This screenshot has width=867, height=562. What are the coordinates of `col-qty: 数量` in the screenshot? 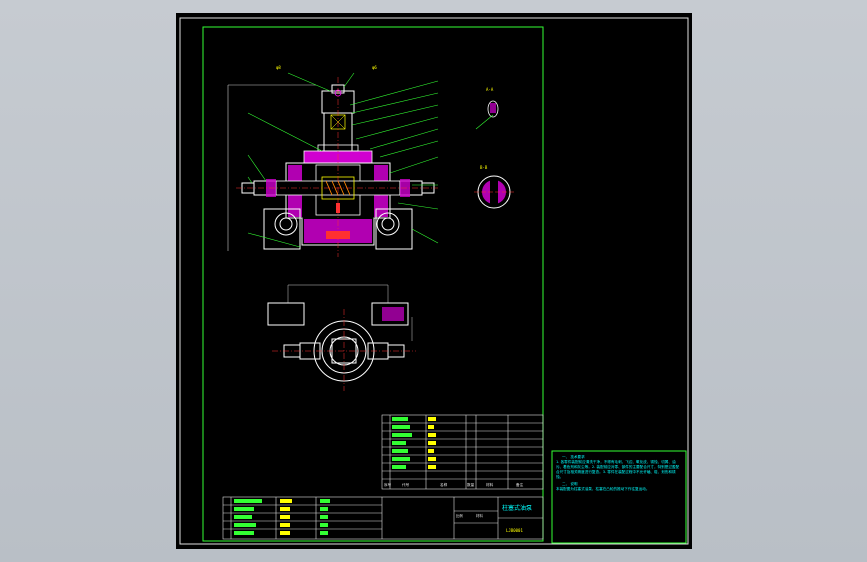 It's located at (471, 484).